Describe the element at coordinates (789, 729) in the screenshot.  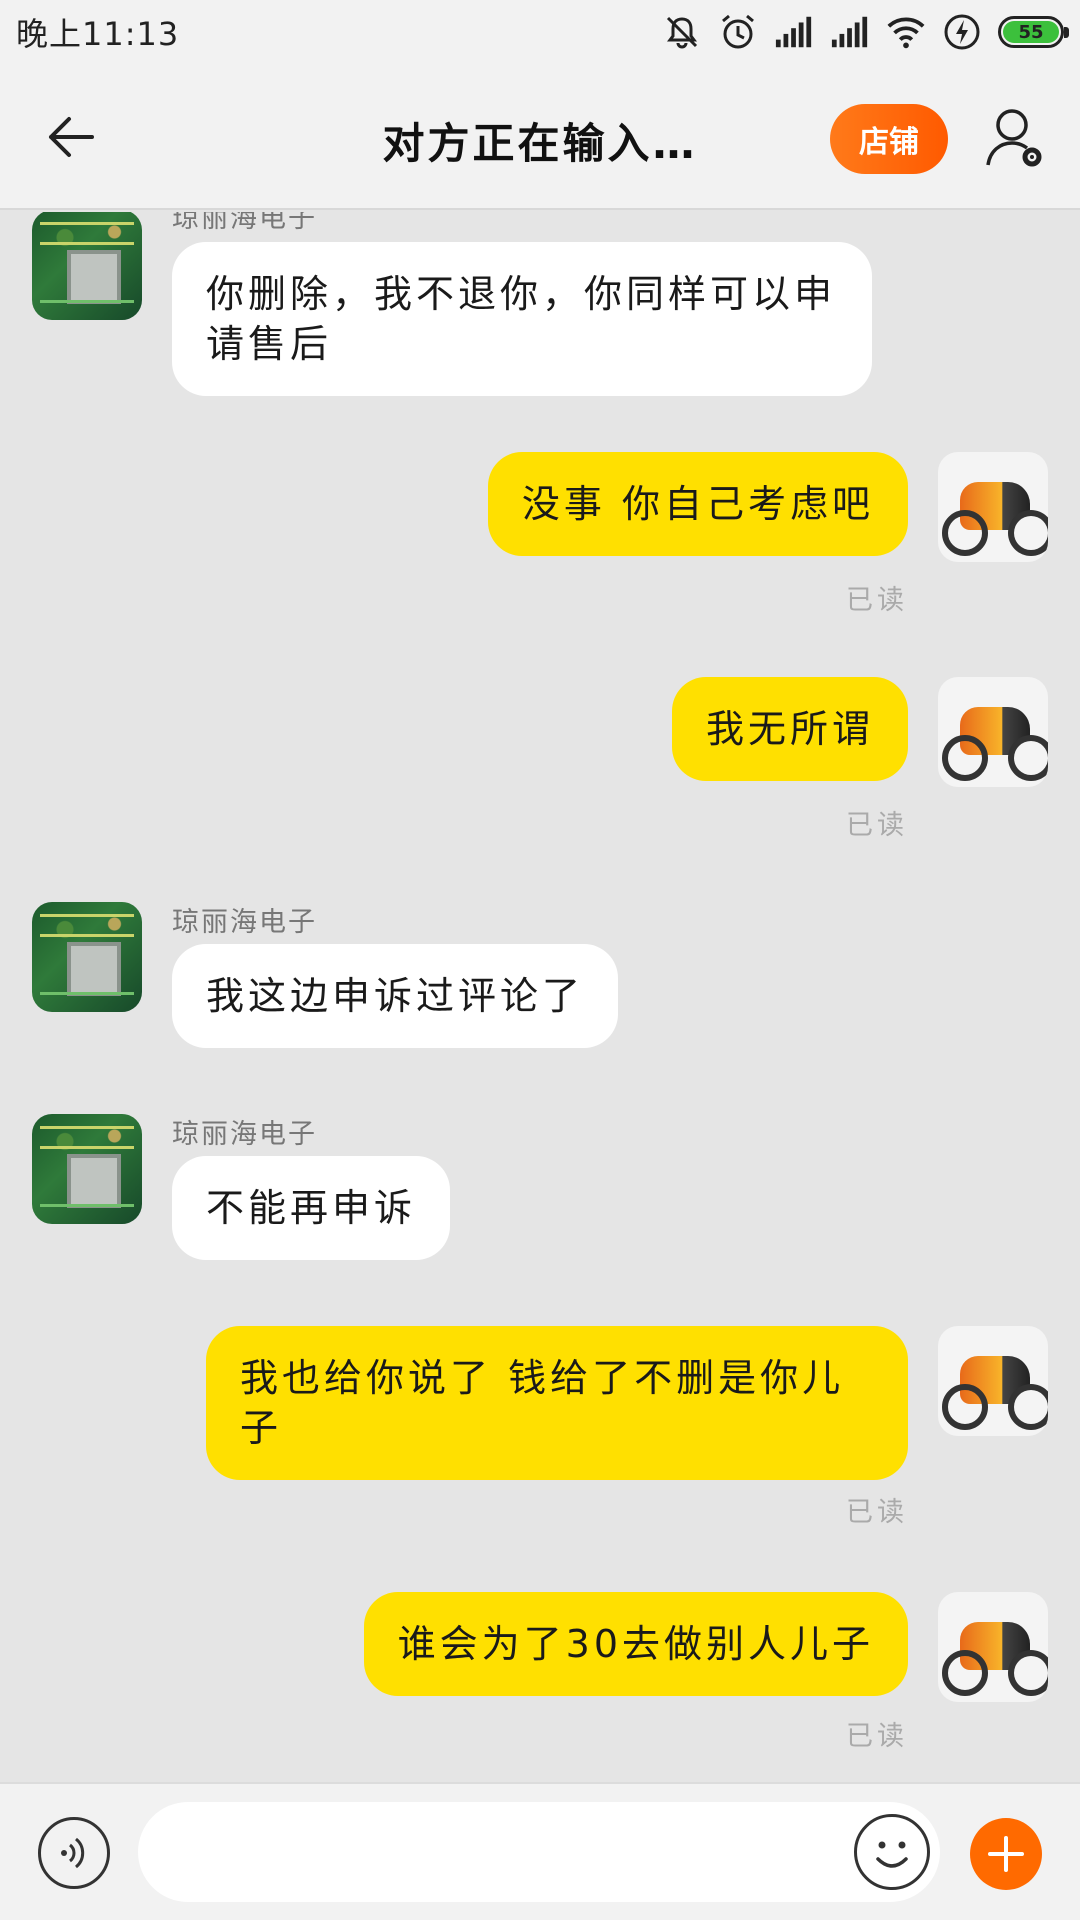
I see `message-bubble: 我无所谓` at that location.